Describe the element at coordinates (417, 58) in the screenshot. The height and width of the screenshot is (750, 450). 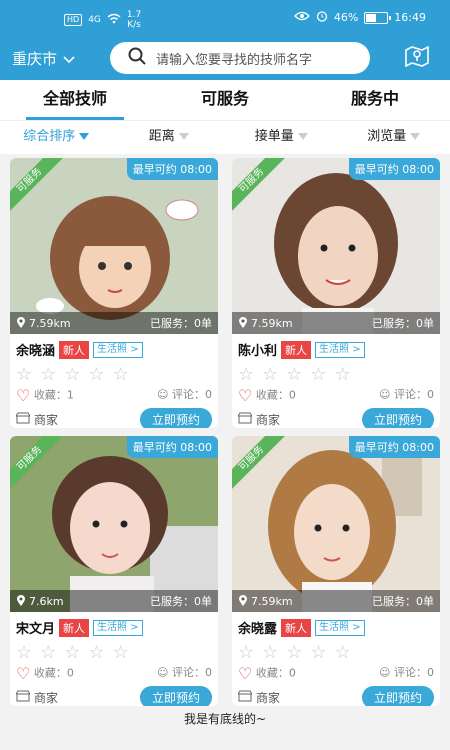
I see `map-pin-icon` at that location.